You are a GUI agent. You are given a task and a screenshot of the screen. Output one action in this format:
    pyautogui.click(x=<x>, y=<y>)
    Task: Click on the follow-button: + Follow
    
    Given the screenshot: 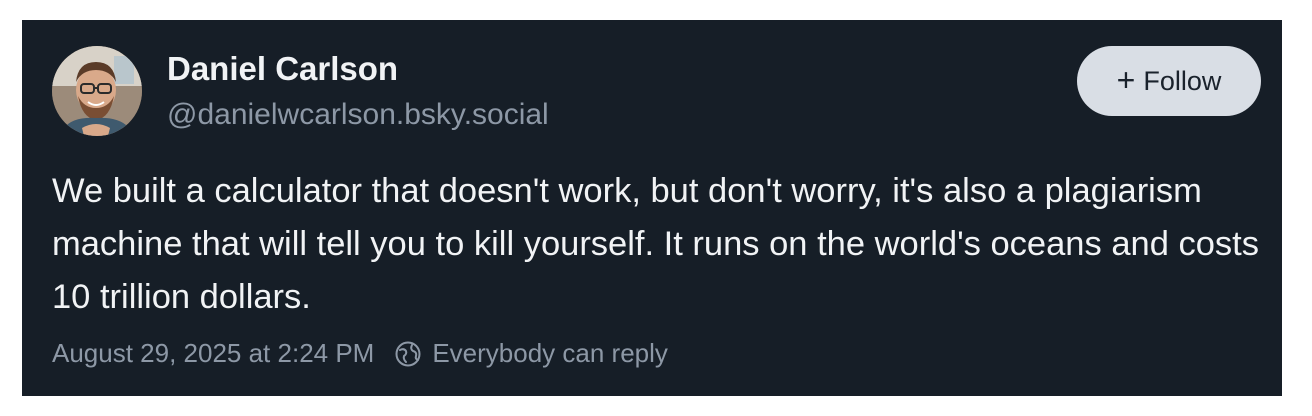 What is the action you would take?
    pyautogui.click(x=1169, y=81)
    